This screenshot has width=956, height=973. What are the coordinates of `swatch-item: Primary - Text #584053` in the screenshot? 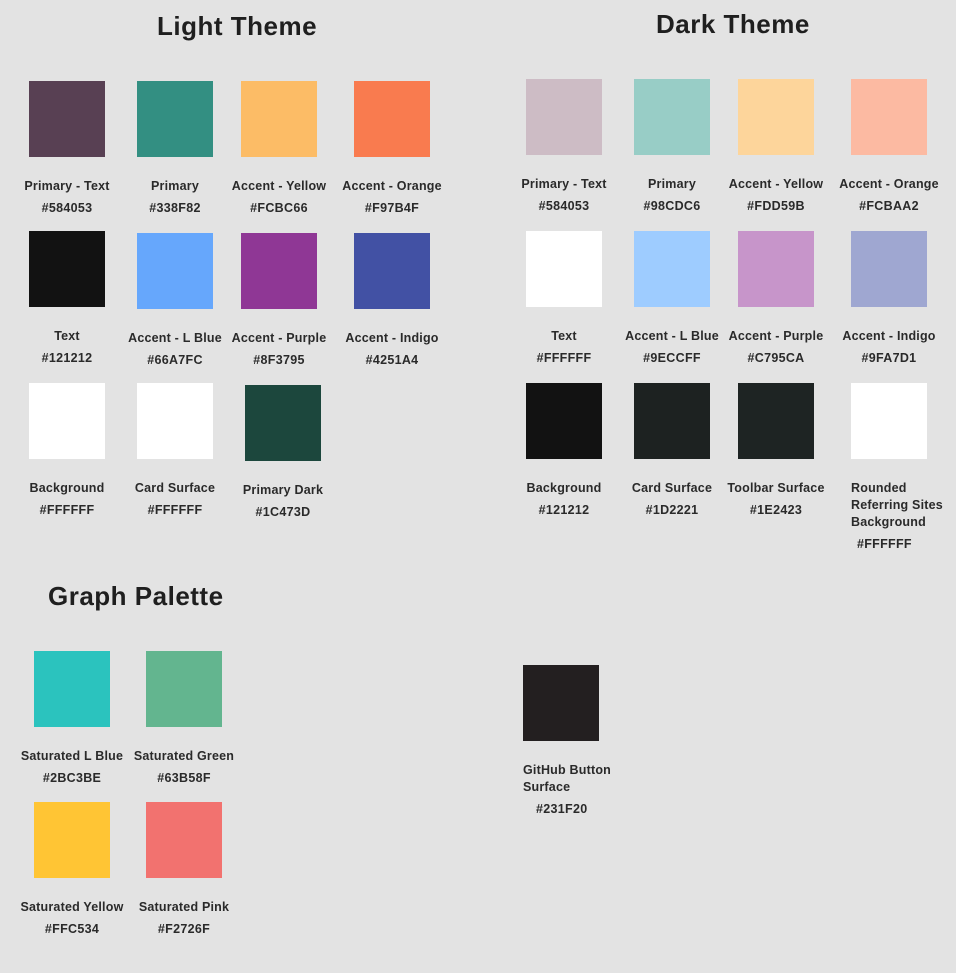 It's located at (564, 146).